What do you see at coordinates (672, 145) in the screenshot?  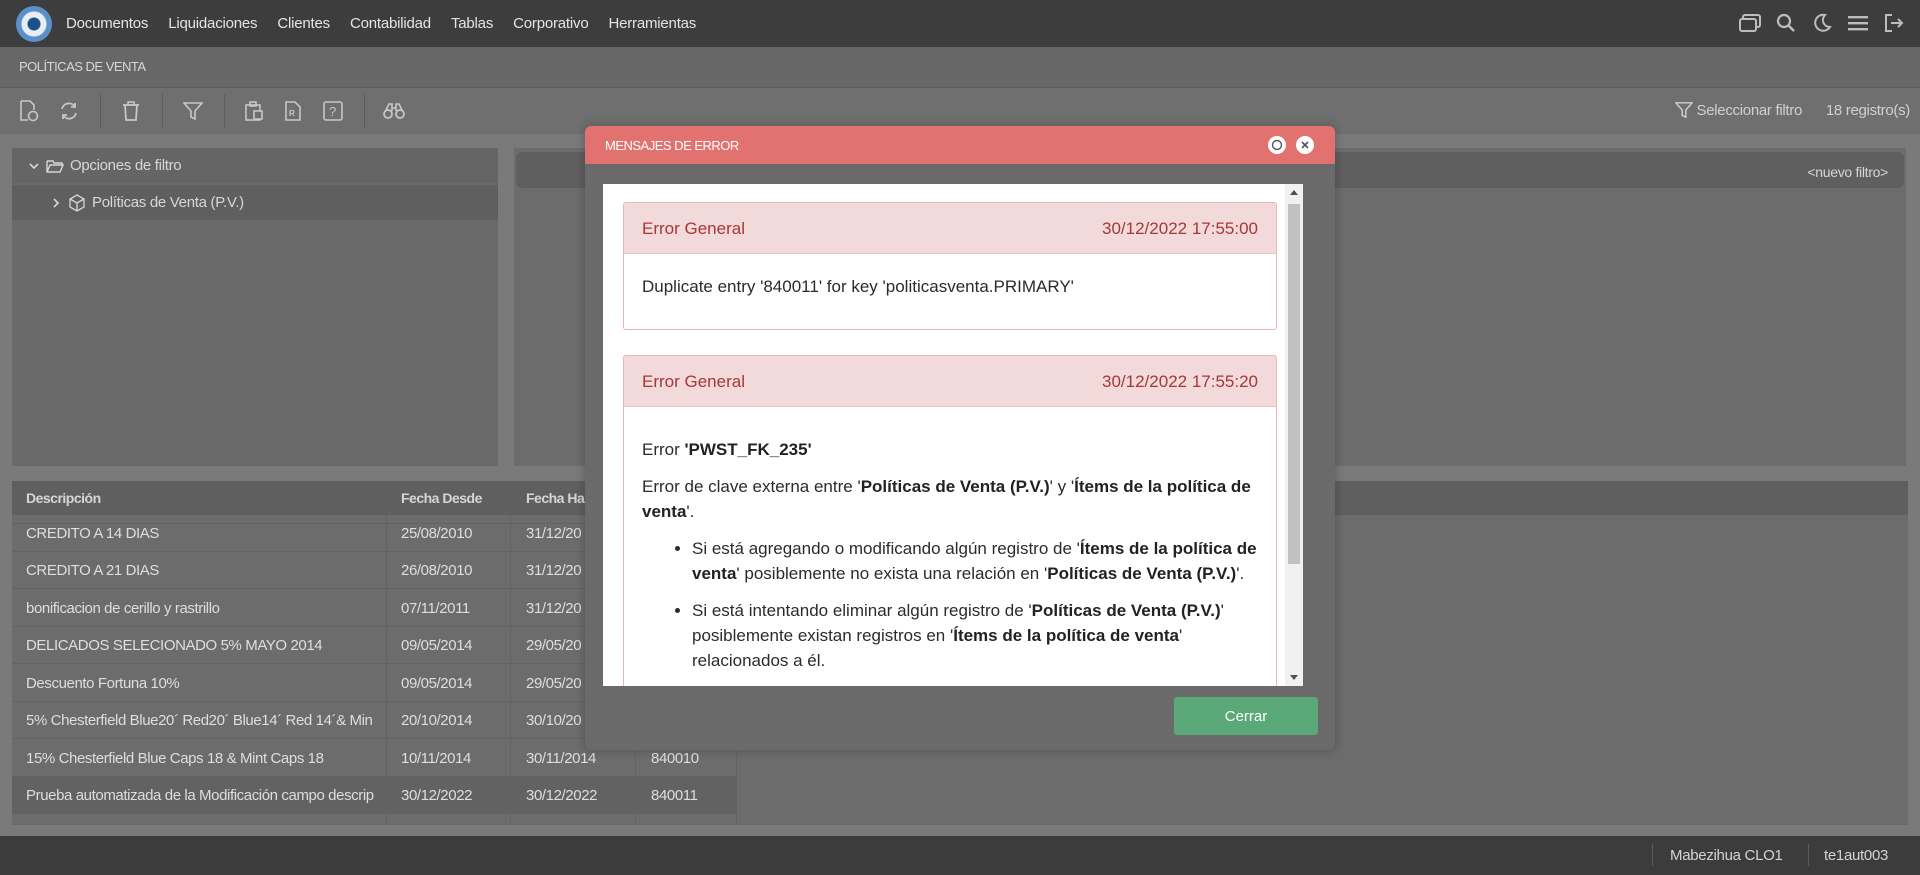 I see `dialog-title: MENSAJES DE ERROR` at bounding box center [672, 145].